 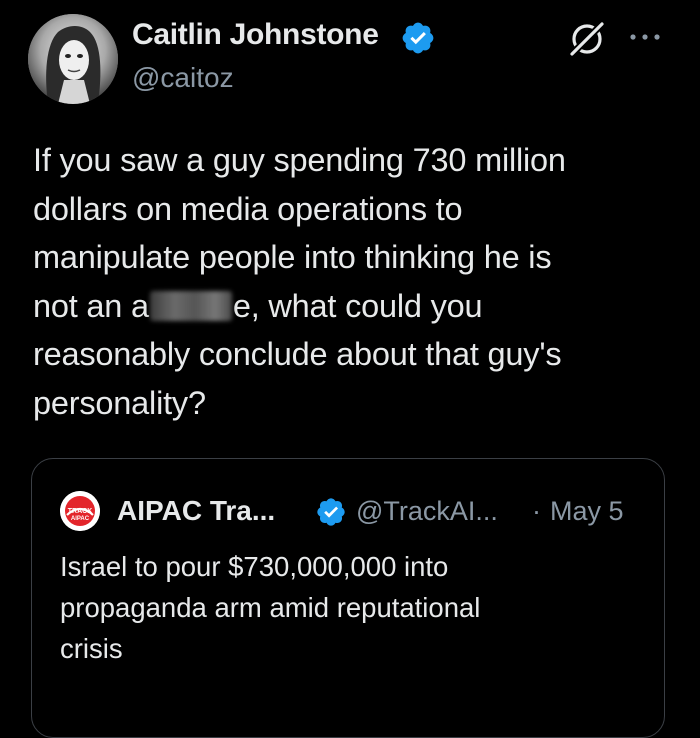 What do you see at coordinates (183, 78) in the screenshot?
I see `author-handle: @caitoz` at bounding box center [183, 78].